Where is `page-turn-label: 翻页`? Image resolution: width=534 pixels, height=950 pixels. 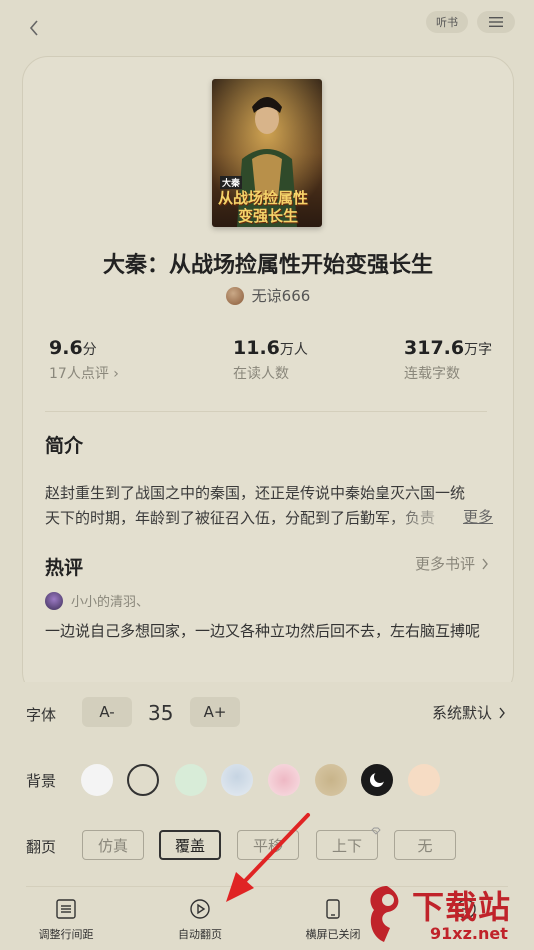 page-turn-label: 翻页 is located at coordinates (41, 847).